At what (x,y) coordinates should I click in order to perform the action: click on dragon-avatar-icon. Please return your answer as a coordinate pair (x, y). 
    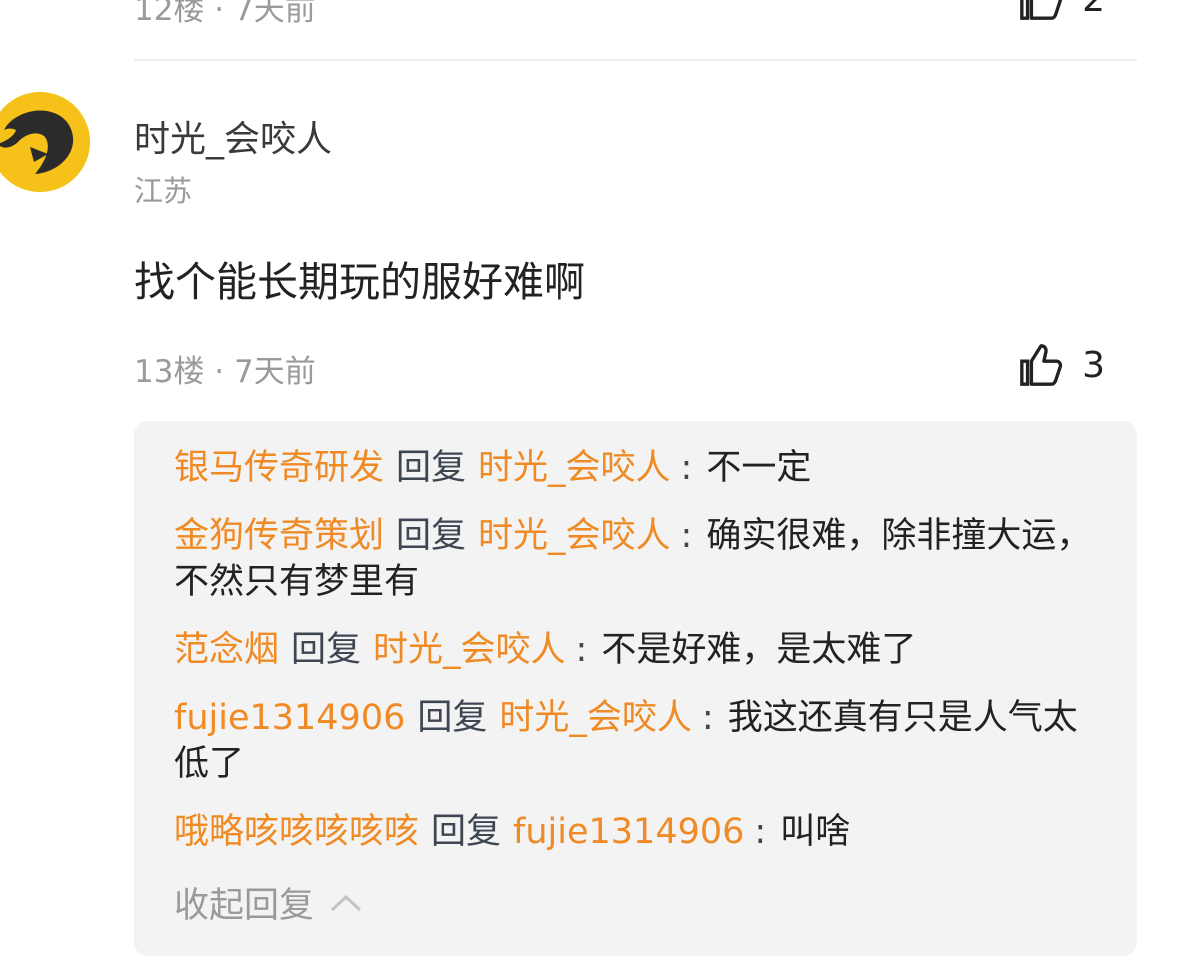
    Looking at the image, I should click on (45, 142).